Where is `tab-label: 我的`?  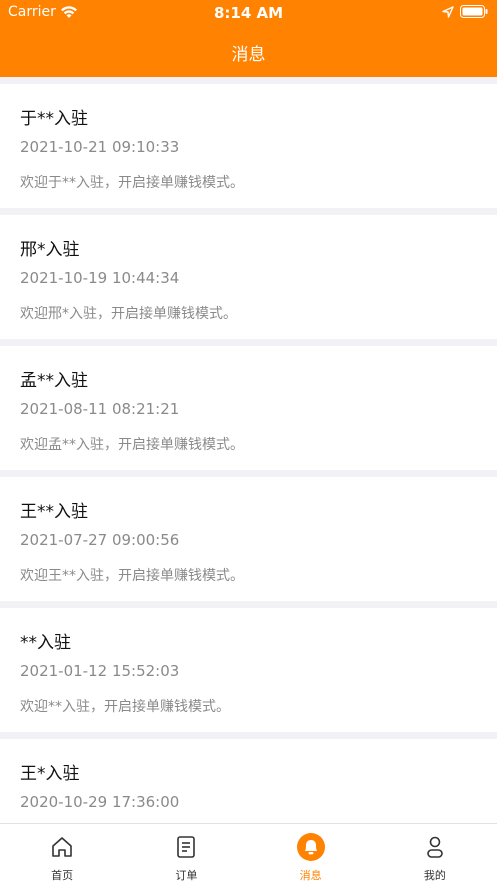 tab-label: 我的 is located at coordinates (434, 875).